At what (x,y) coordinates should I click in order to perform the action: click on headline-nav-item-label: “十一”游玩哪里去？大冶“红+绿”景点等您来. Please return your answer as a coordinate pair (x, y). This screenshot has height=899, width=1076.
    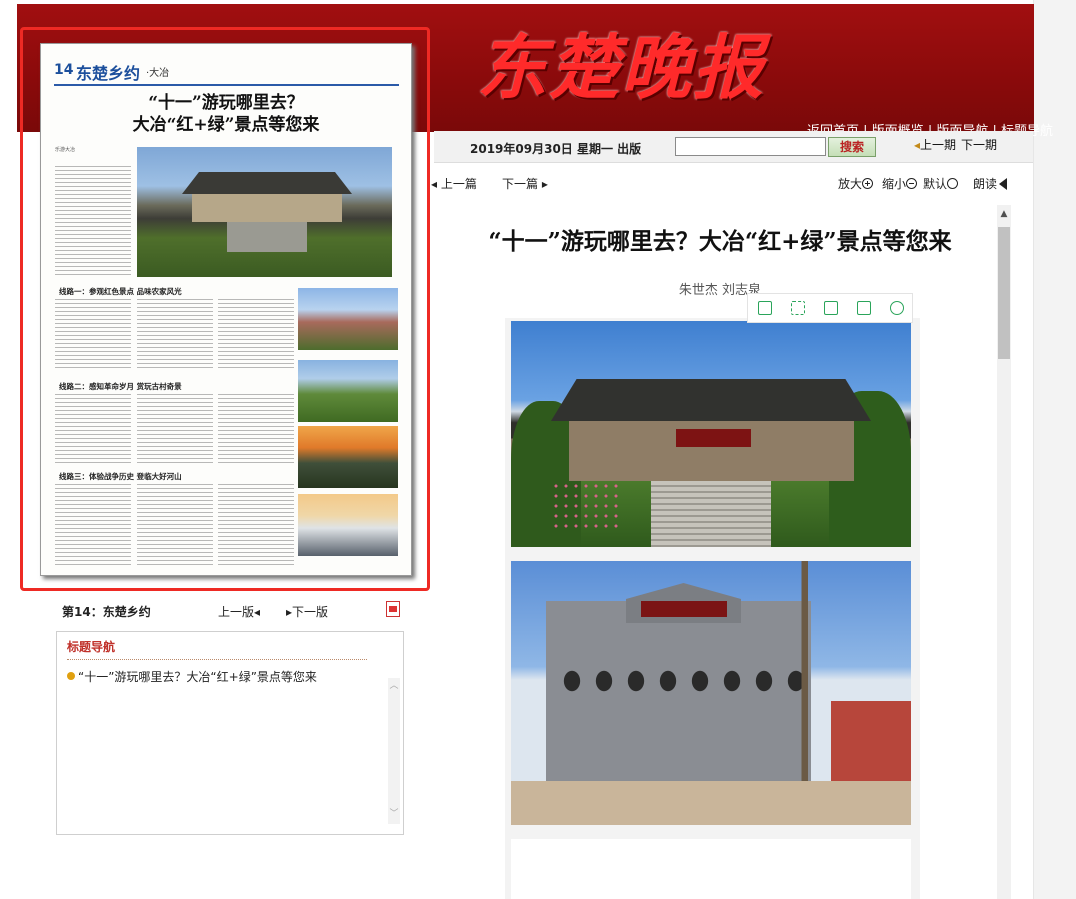
    Looking at the image, I should click on (197, 677).